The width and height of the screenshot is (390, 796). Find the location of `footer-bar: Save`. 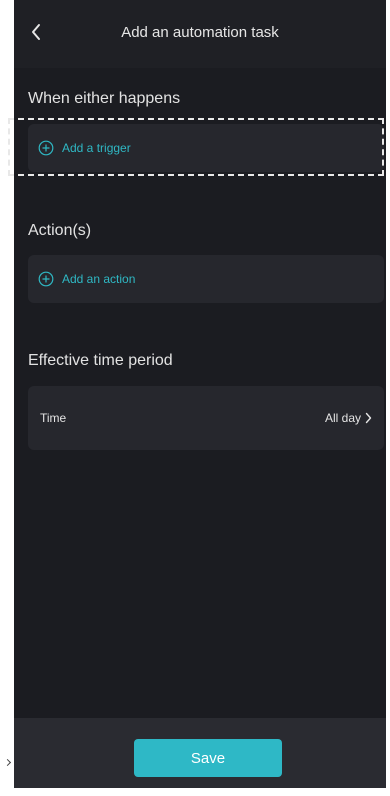

footer-bar: Save is located at coordinates (200, 753).